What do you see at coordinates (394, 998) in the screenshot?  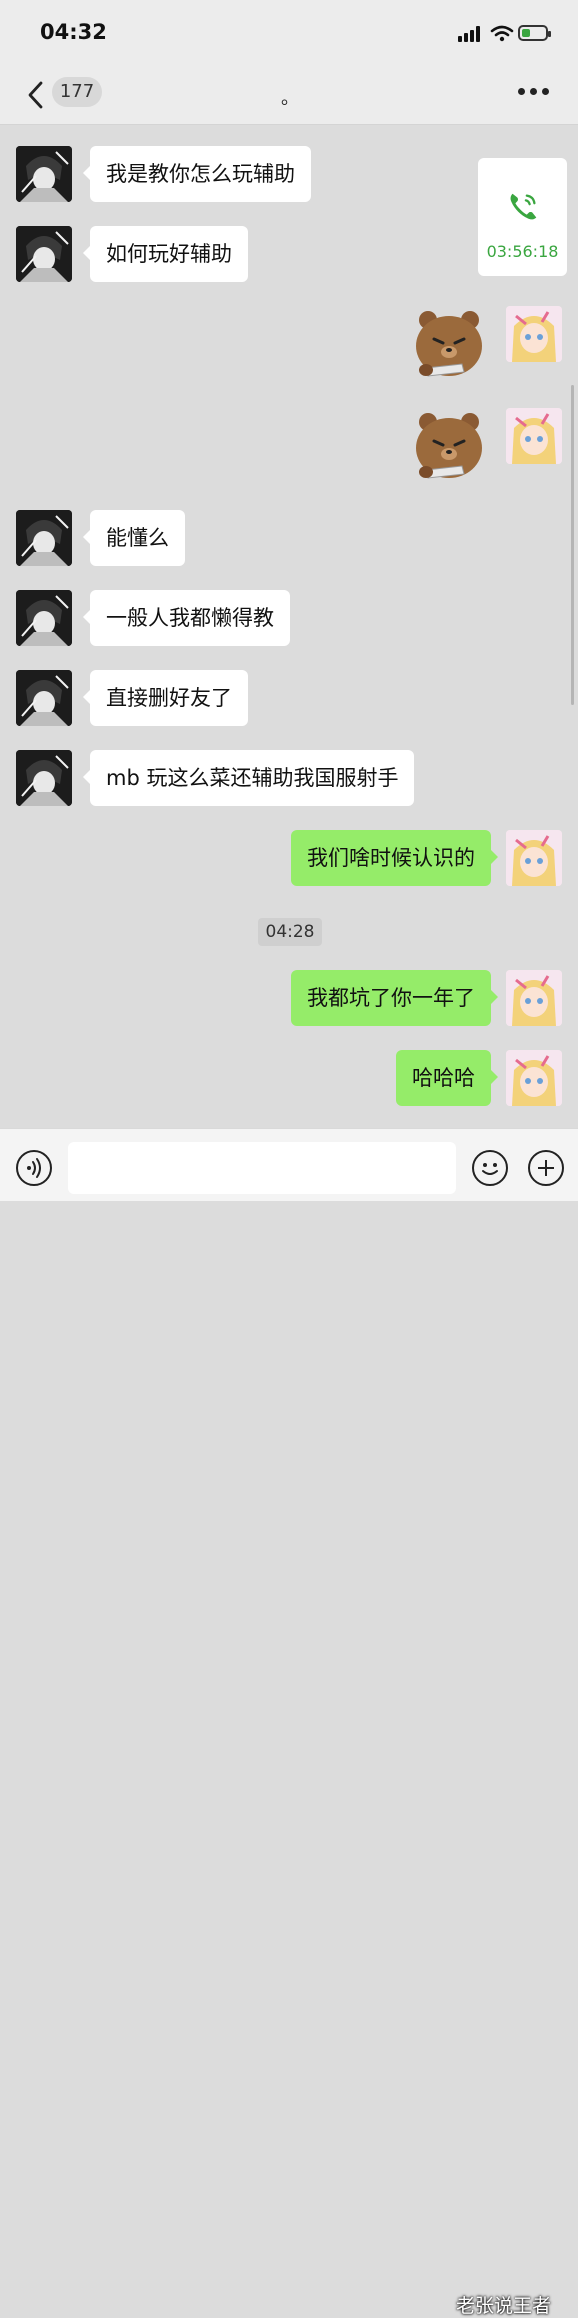 I see `message-bubble-outgoing: 我都坑了你一年了` at bounding box center [394, 998].